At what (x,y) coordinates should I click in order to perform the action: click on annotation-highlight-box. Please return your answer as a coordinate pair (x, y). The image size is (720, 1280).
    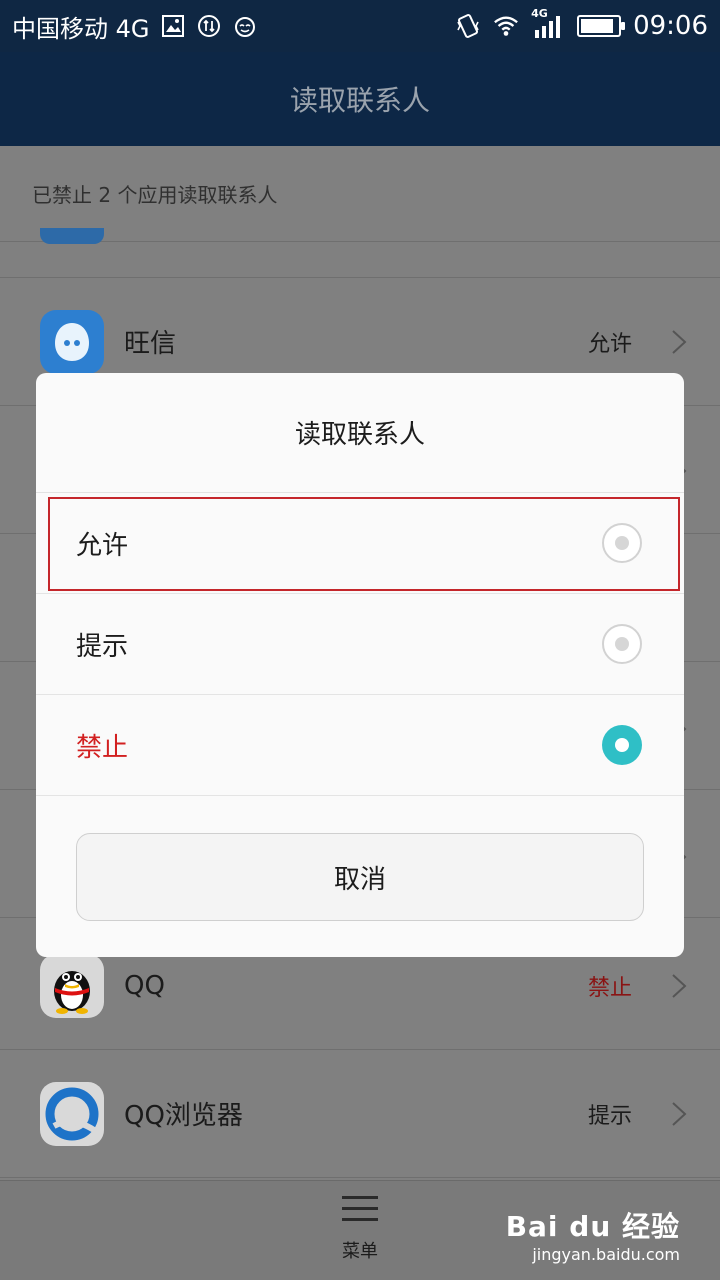
    Looking at the image, I should click on (364, 544).